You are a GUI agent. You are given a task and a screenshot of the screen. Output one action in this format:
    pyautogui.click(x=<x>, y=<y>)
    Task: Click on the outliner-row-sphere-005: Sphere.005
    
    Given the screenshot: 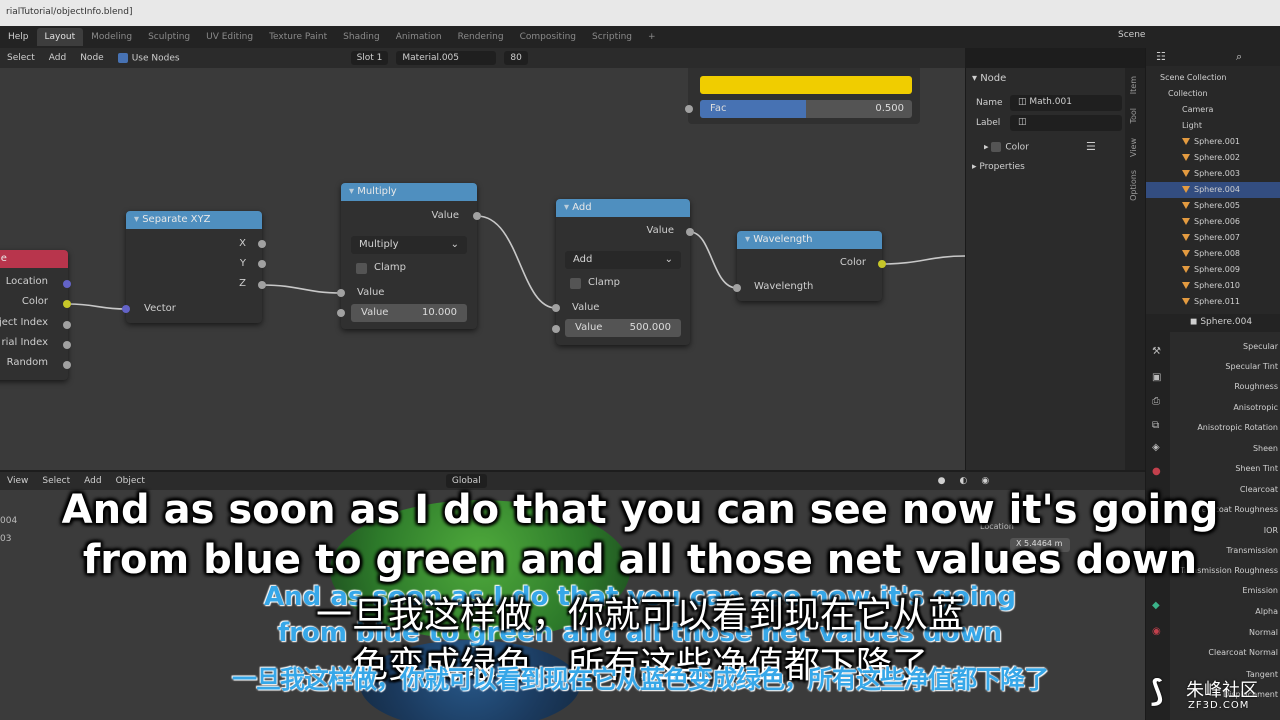 What is the action you would take?
    pyautogui.click(x=1213, y=206)
    